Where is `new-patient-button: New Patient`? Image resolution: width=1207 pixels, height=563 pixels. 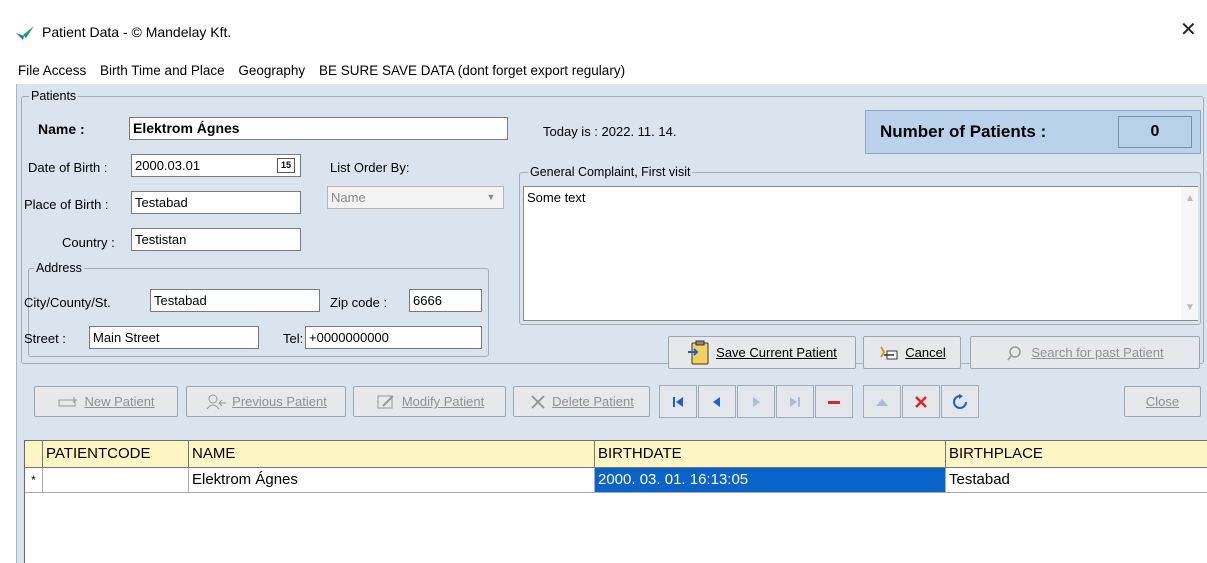 new-patient-button: New Patient is located at coordinates (106, 401).